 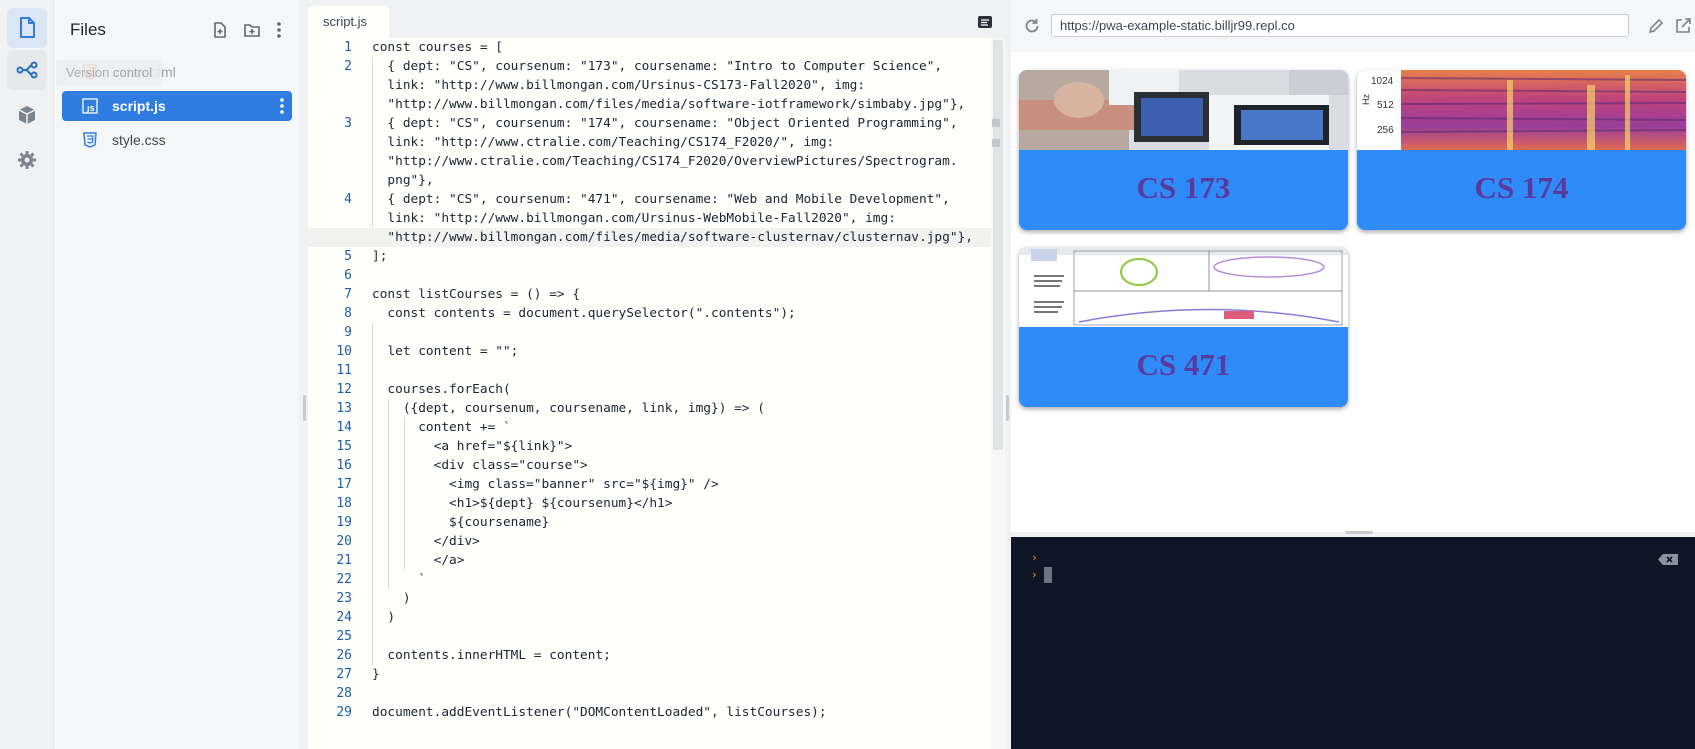 I want to click on console-panel: › ›, so click(x=1353, y=643).